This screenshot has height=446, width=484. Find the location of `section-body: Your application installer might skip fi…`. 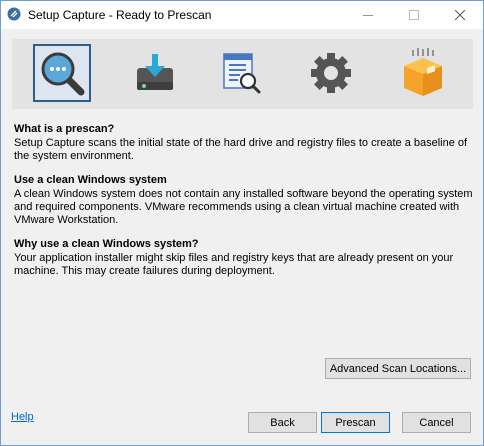

section-body: Your application installer might skip fi… is located at coordinates (234, 264).